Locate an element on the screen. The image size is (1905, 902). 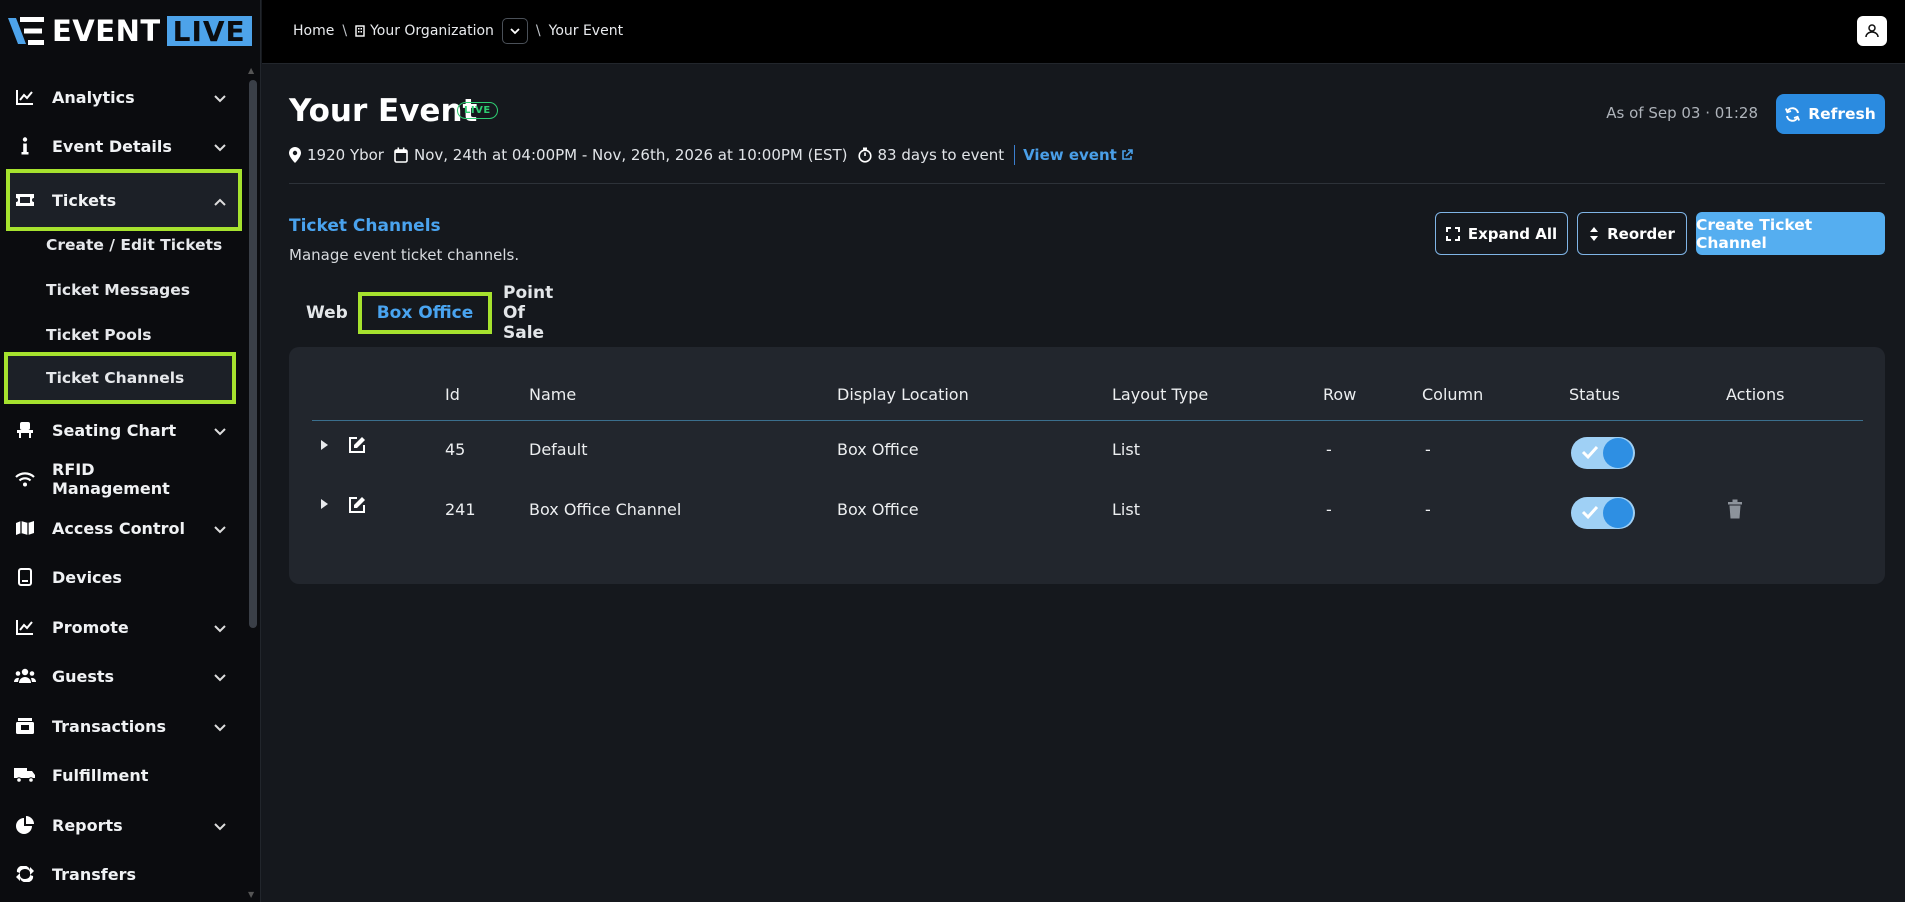
sidebar-item-label: Promote is located at coordinates (90, 627).